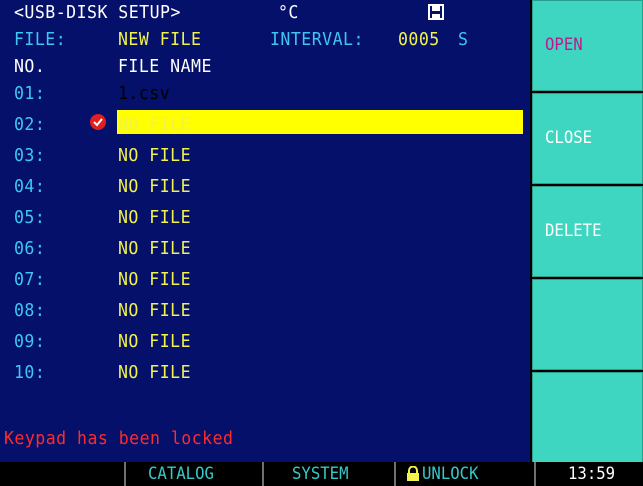 The height and width of the screenshot is (486, 643). Describe the element at coordinates (30, 66) in the screenshot. I see `column-header-no: NO.` at that location.